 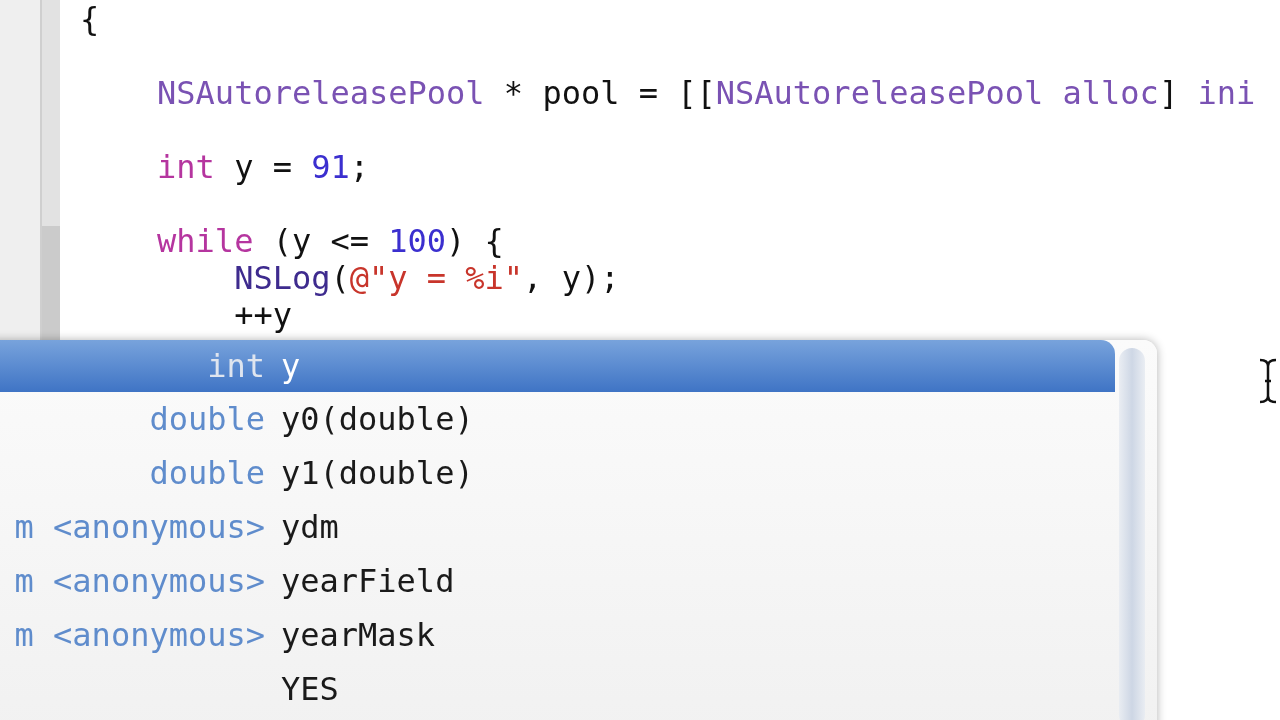 What do you see at coordinates (1132, 534) in the screenshot?
I see `scroll-bar` at bounding box center [1132, 534].